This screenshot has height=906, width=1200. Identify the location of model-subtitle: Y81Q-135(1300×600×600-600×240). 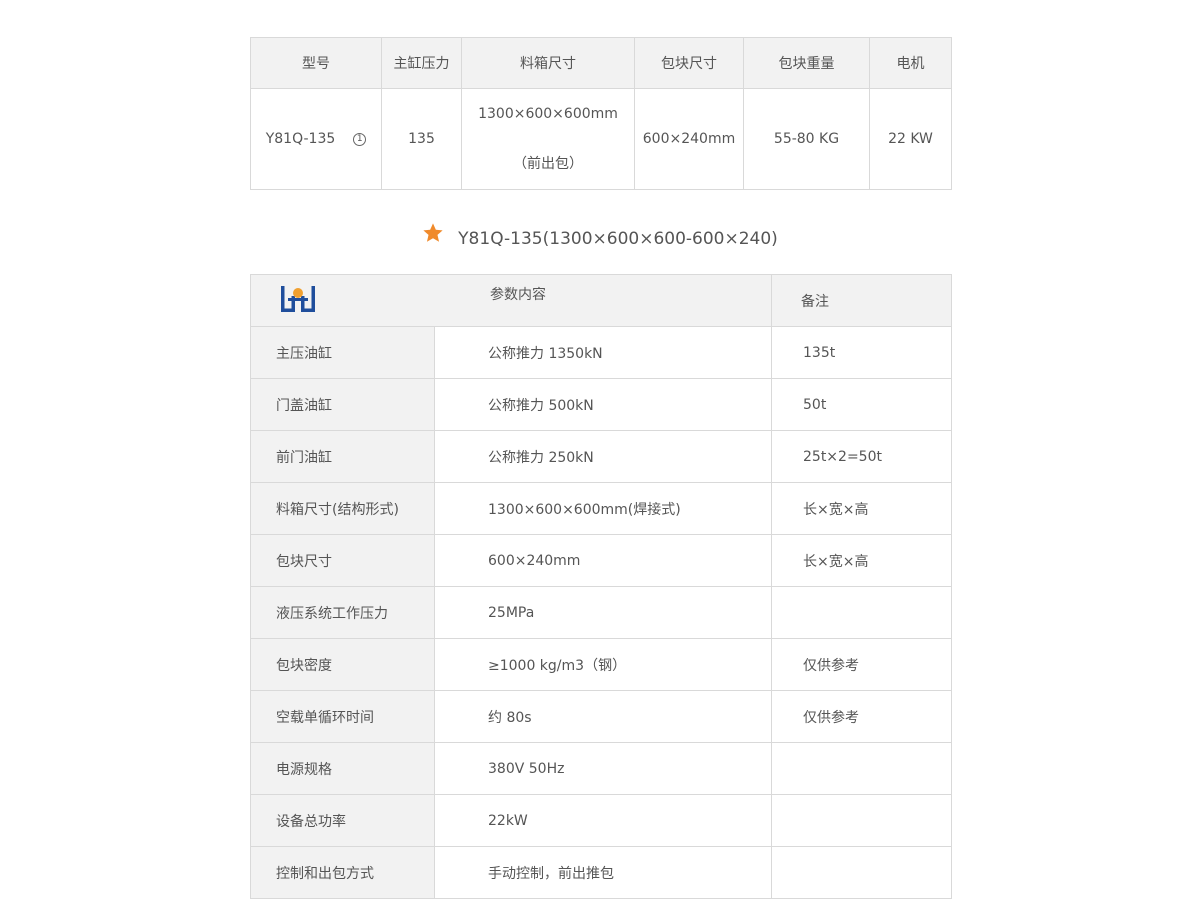
(600, 237).